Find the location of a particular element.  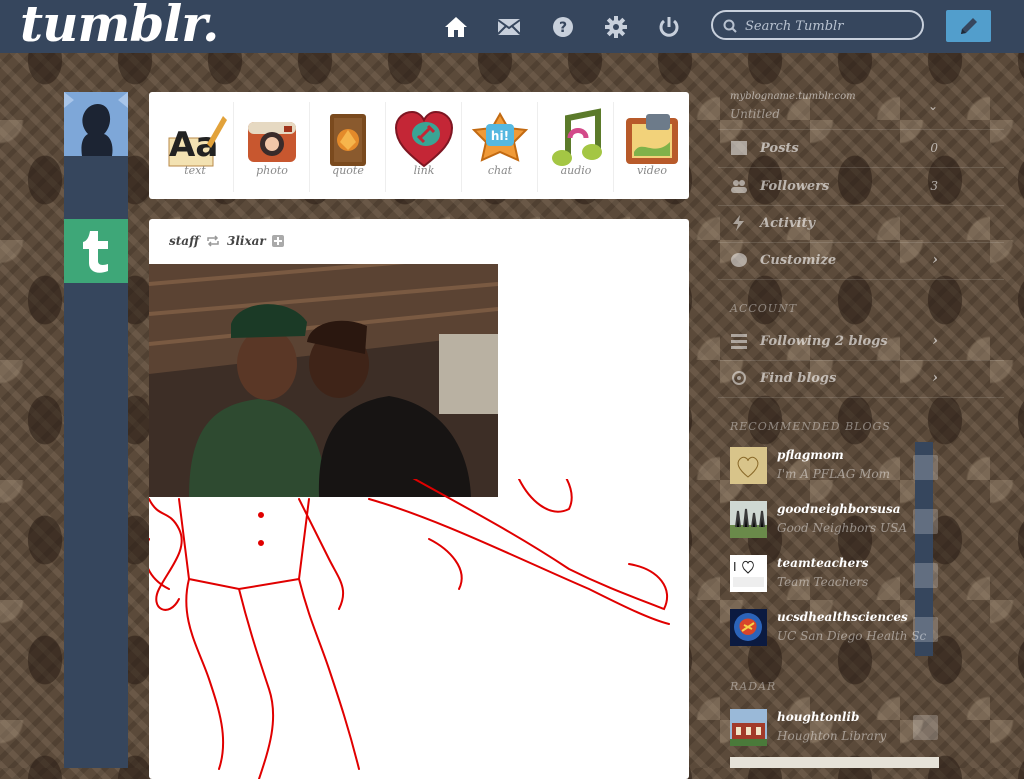

activity-icon is located at coordinates (738, 223).